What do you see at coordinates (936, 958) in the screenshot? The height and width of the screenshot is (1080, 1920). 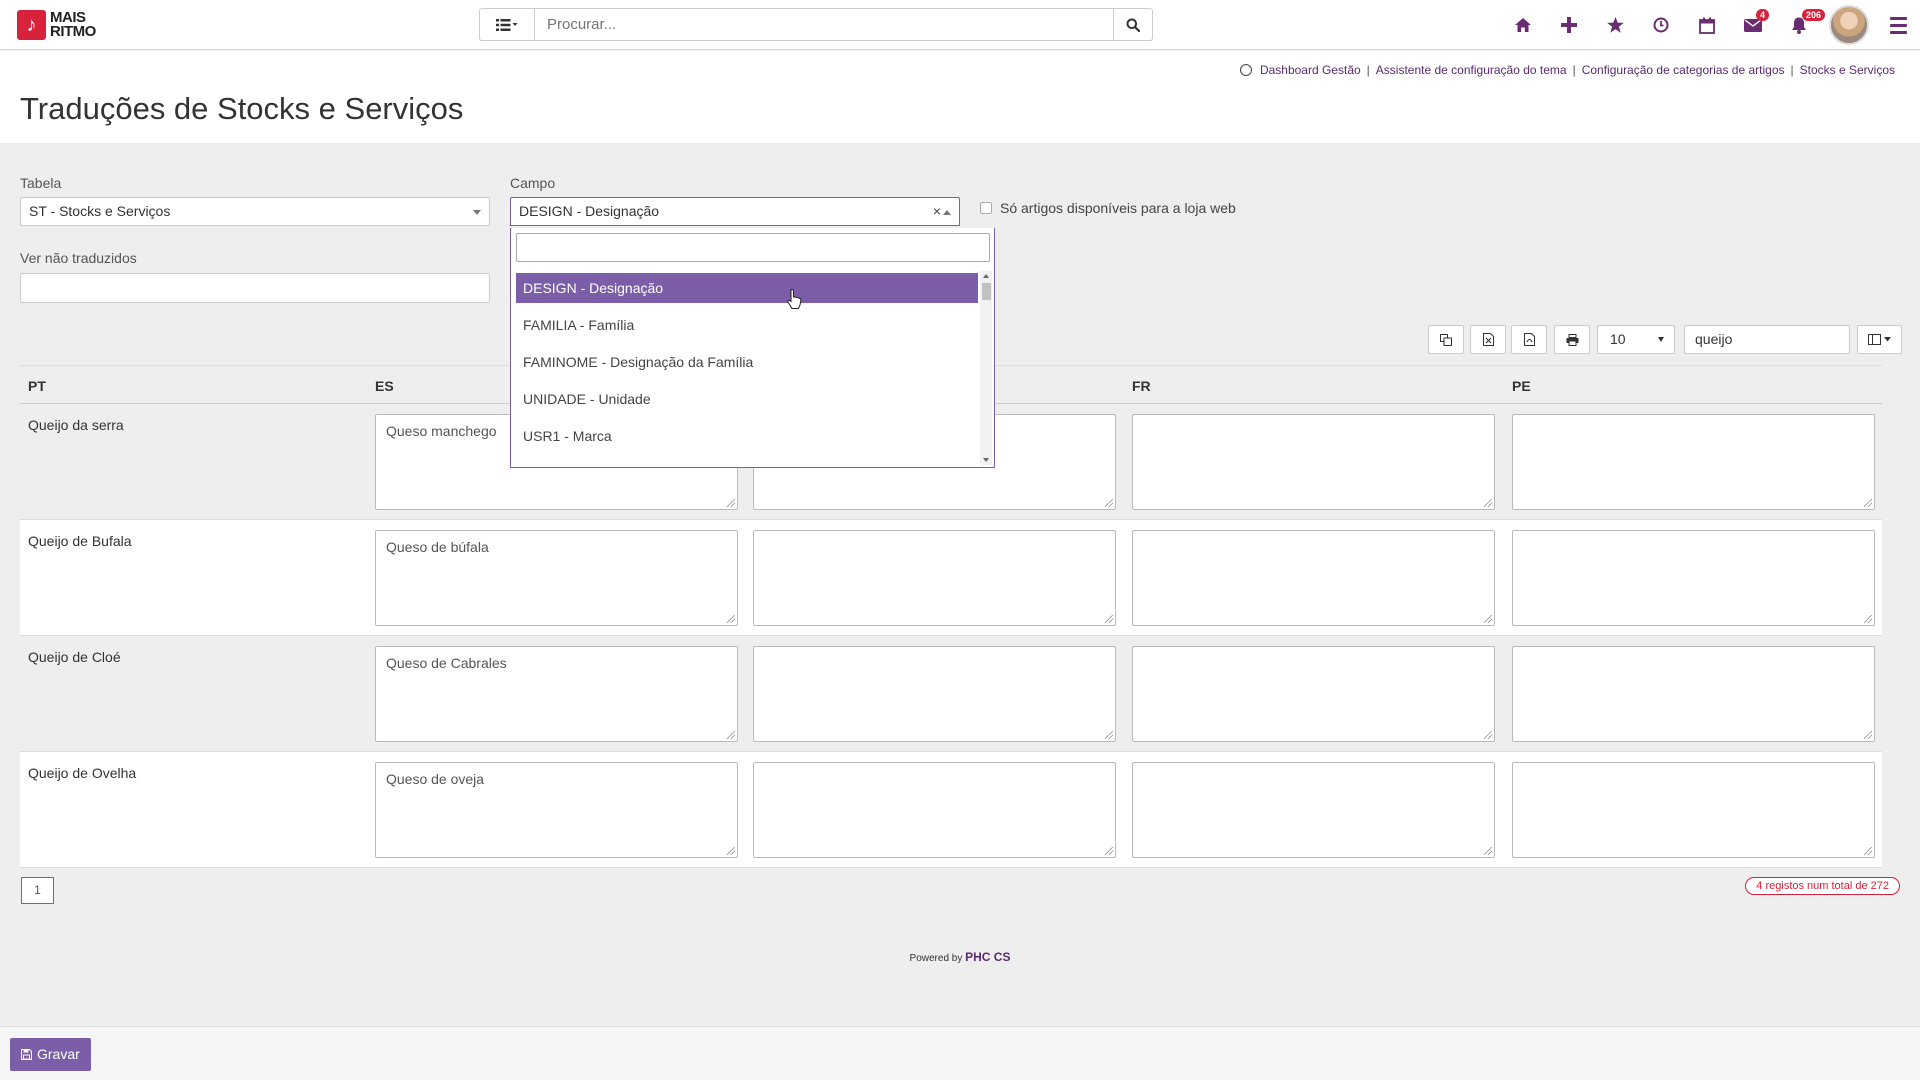 I see `powered-by-text: Powered by` at bounding box center [936, 958].